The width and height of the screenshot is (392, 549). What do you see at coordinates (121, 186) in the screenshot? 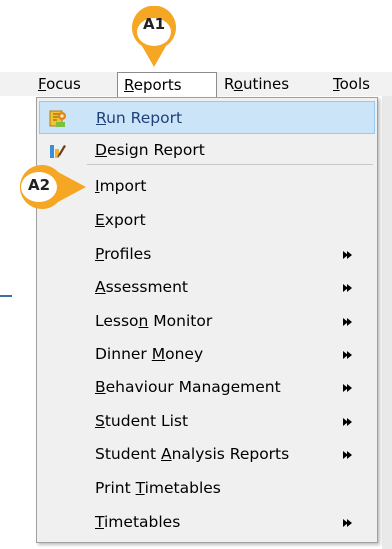
I see `menu-item-label: Import` at bounding box center [121, 186].